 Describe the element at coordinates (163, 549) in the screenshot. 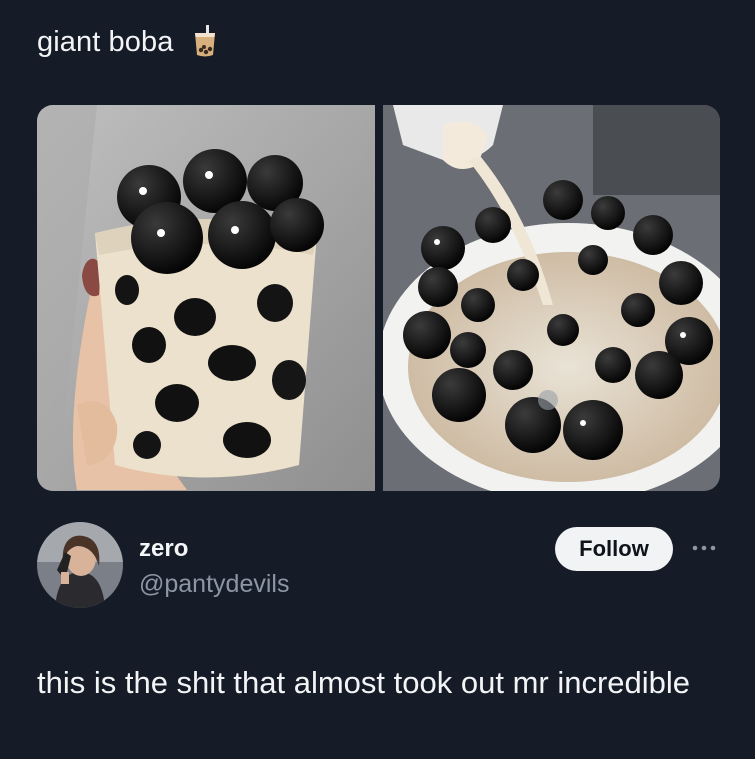

I see `display-name: zero` at that location.